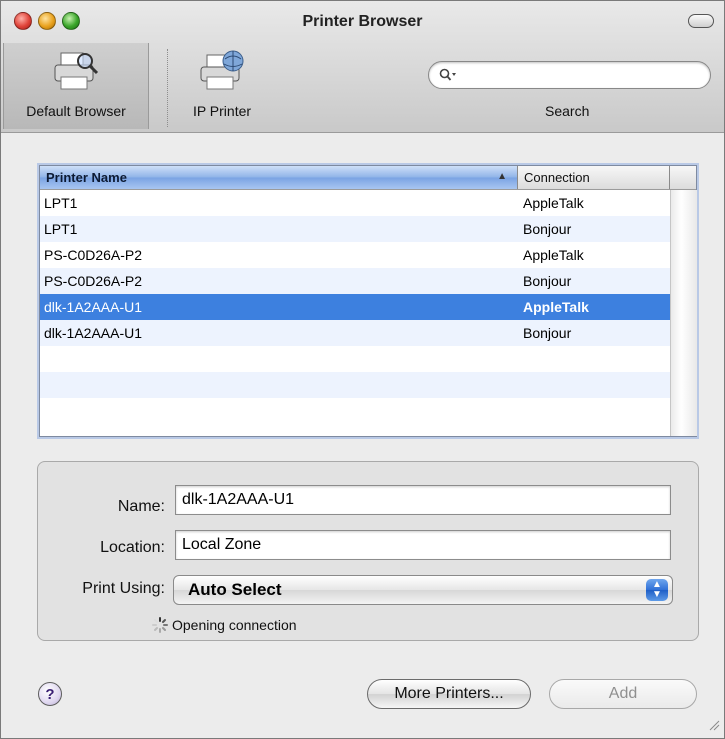  I want to click on table-row: PS-C0D26A-P2 AppleTalk, so click(355, 255).